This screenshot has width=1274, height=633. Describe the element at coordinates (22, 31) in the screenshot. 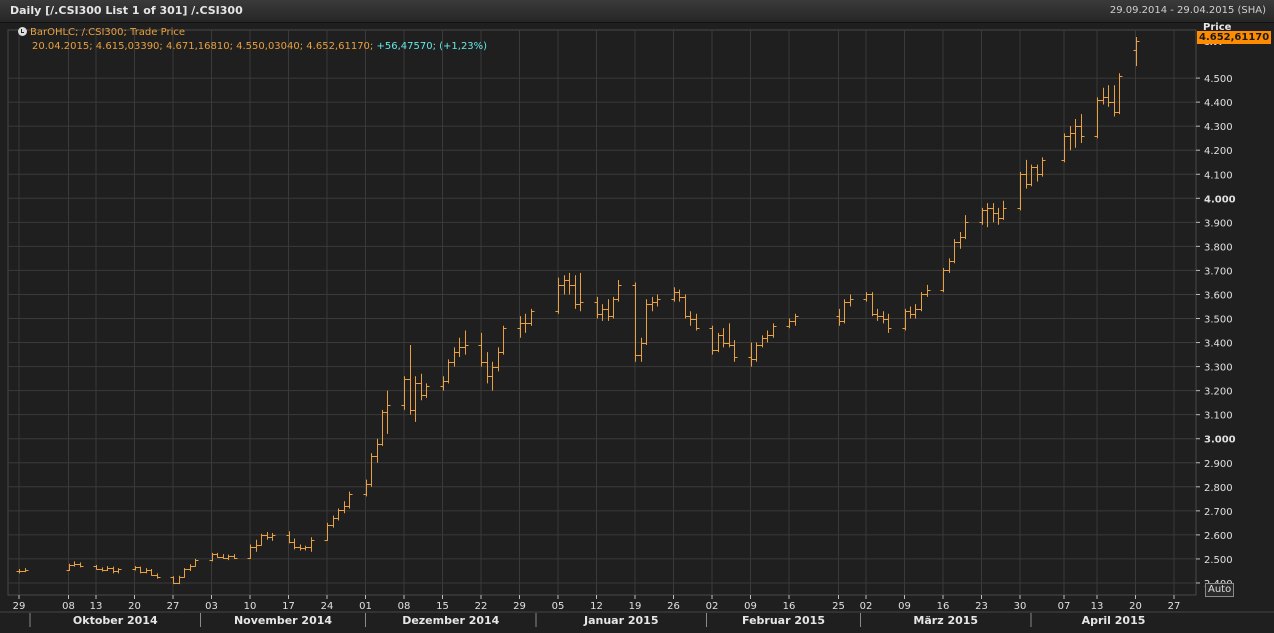

I see `clock-icon` at that location.